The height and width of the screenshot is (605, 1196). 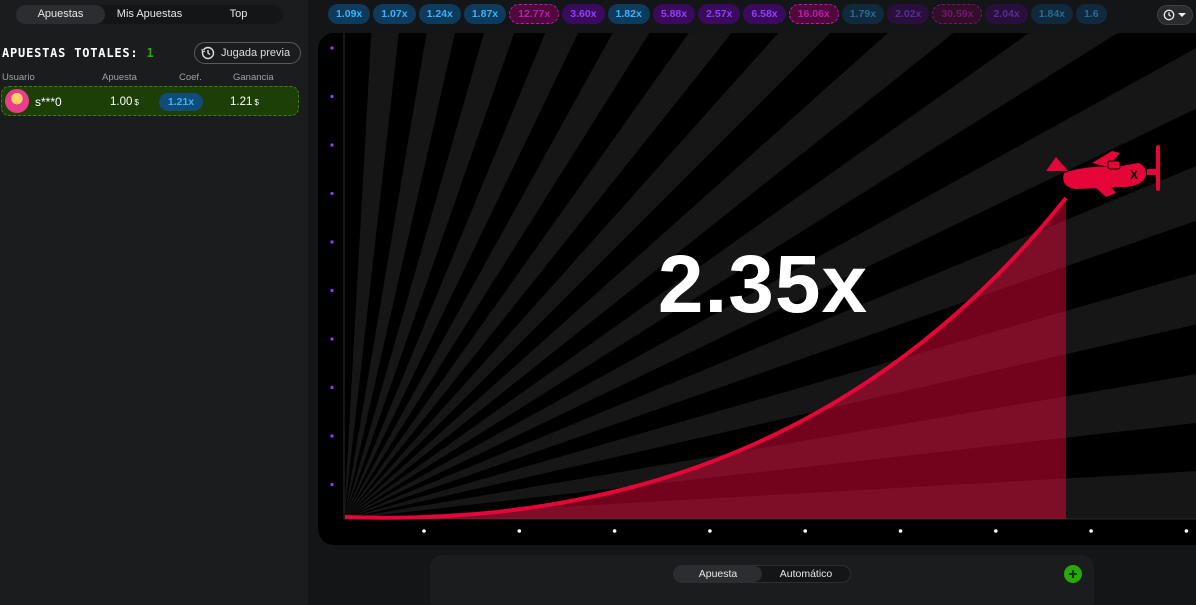 I want to click on bets-tabs: Apuestas Mis Apuestas Top, so click(x=149, y=14).